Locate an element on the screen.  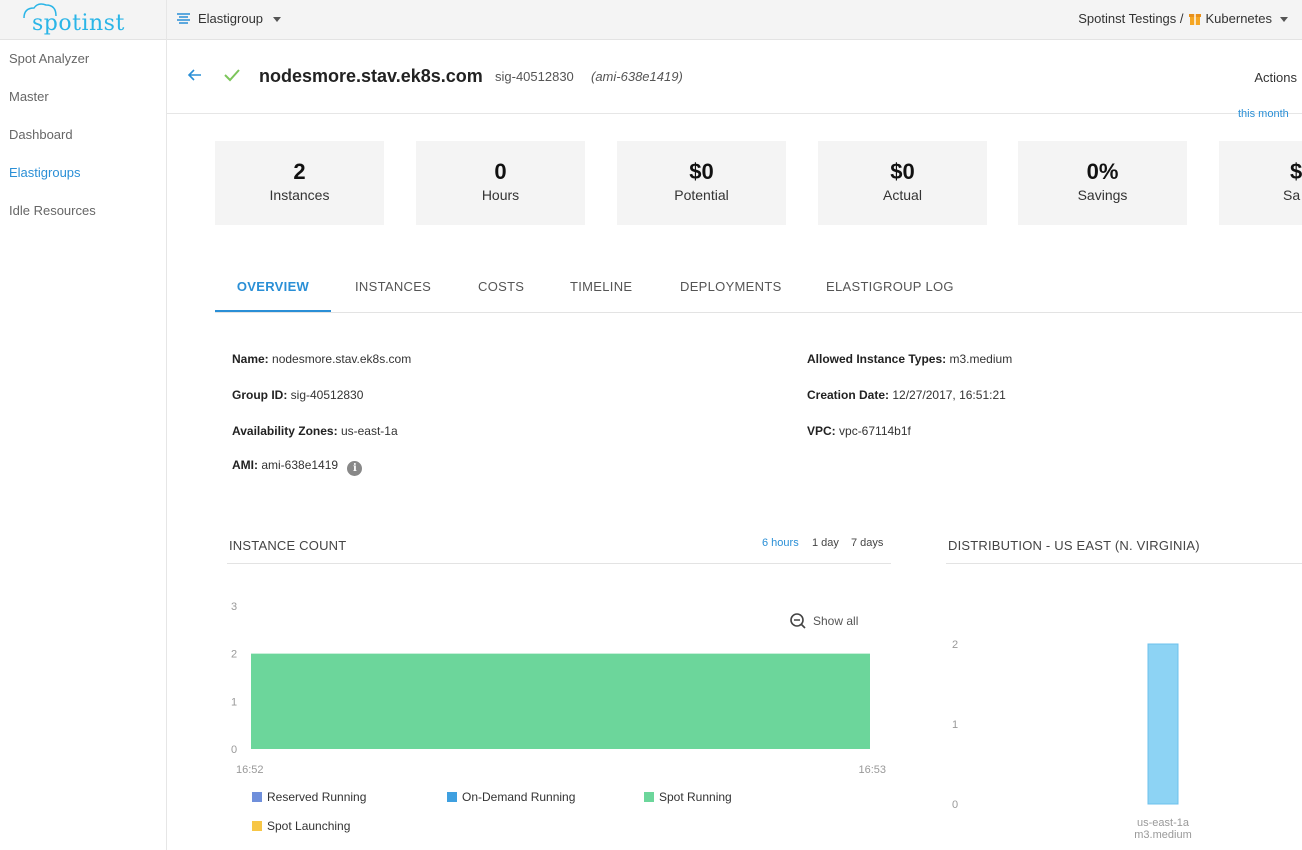
legend-item-spot-launching: Spot Launching is located at coordinates (301, 826).